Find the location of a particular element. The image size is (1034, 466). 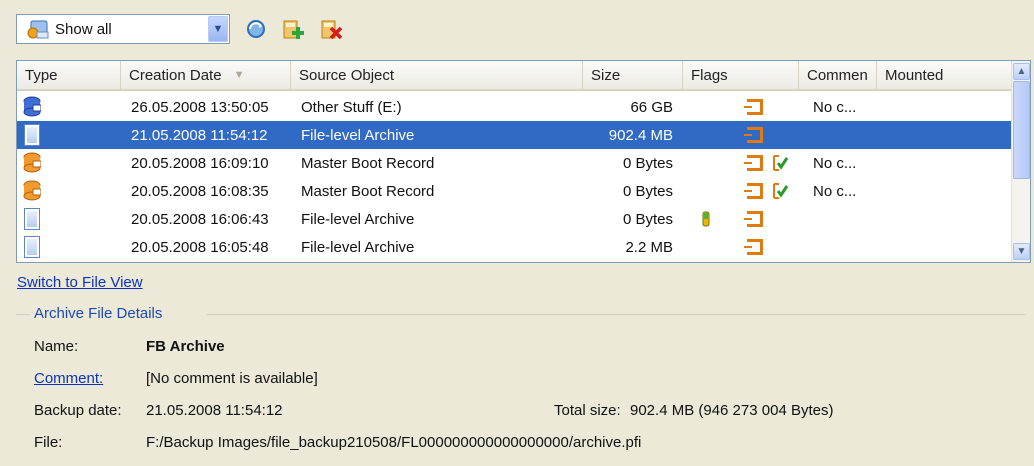

column-comment-label: Commen is located at coordinates (837, 75).